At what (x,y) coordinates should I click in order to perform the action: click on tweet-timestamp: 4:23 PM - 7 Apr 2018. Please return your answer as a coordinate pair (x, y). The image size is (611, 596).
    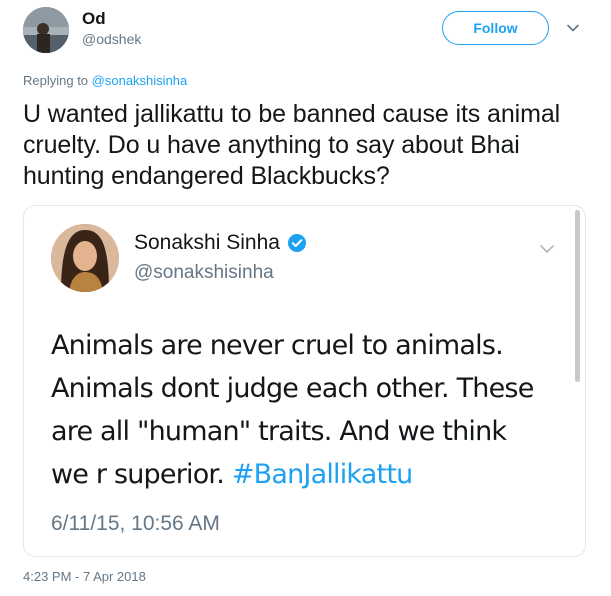
    Looking at the image, I should click on (84, 576).